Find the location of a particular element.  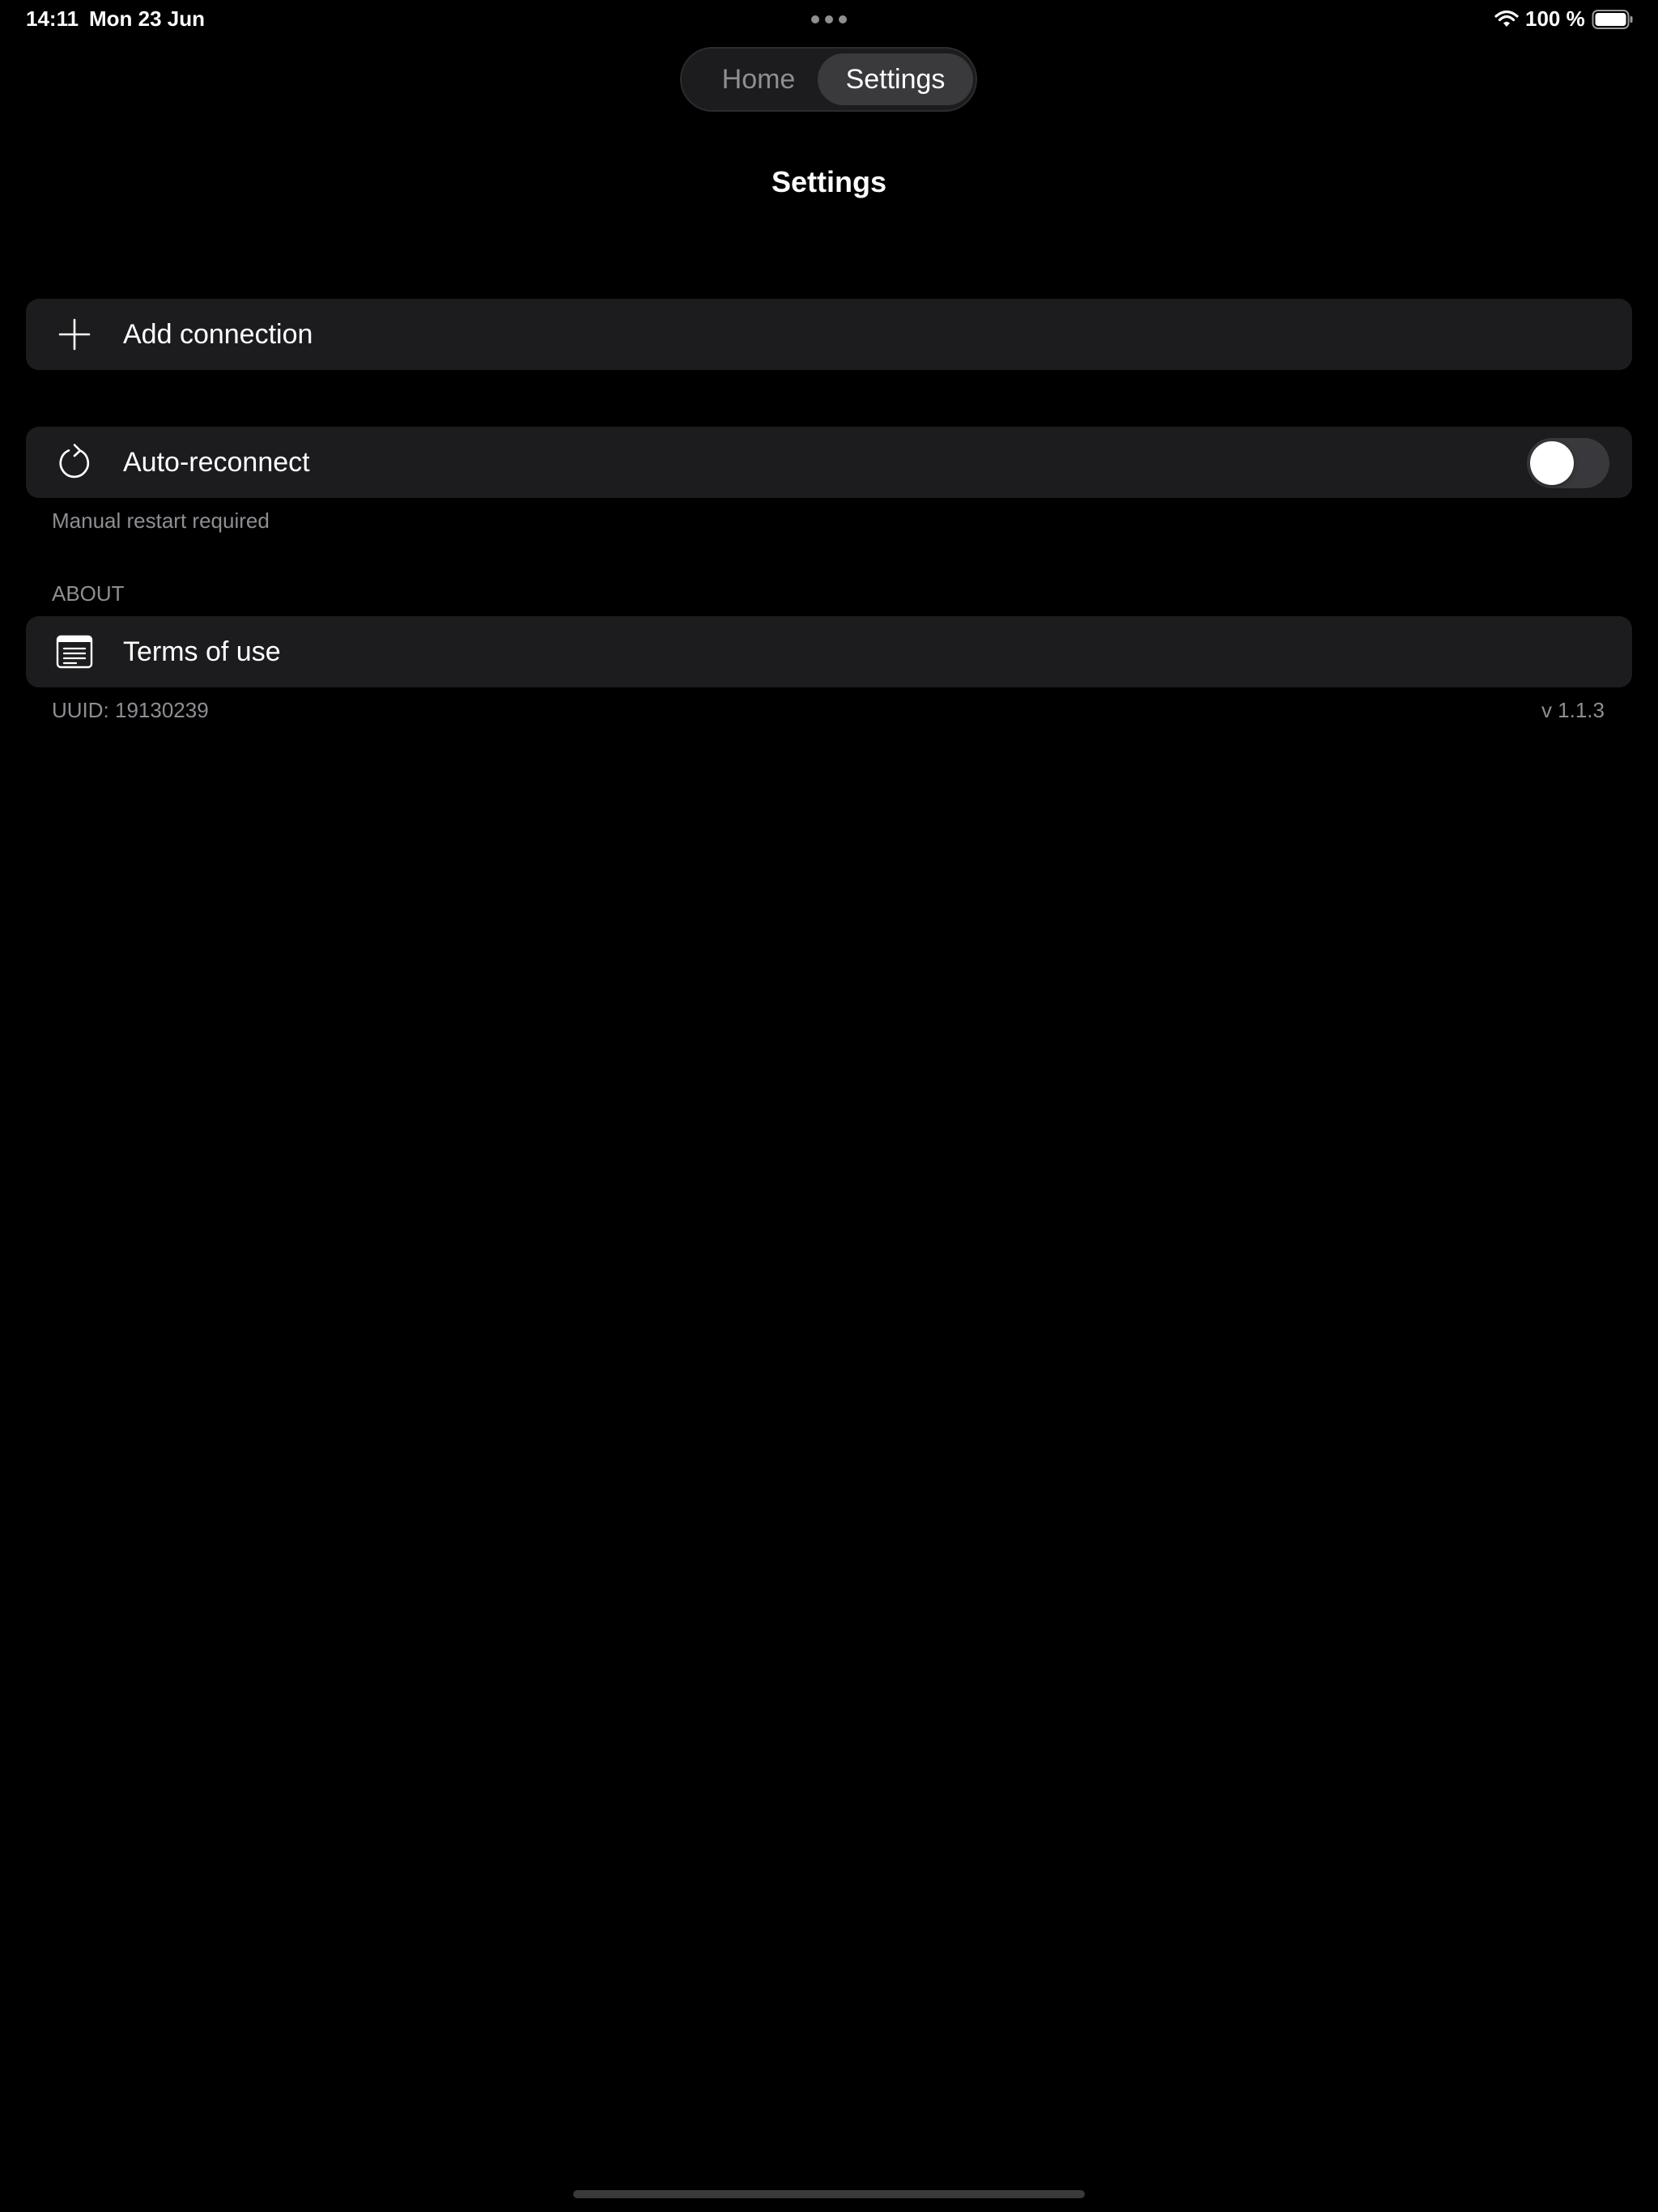

uuid-text: UUID: 19130239 is located at coordinates (130, 710).